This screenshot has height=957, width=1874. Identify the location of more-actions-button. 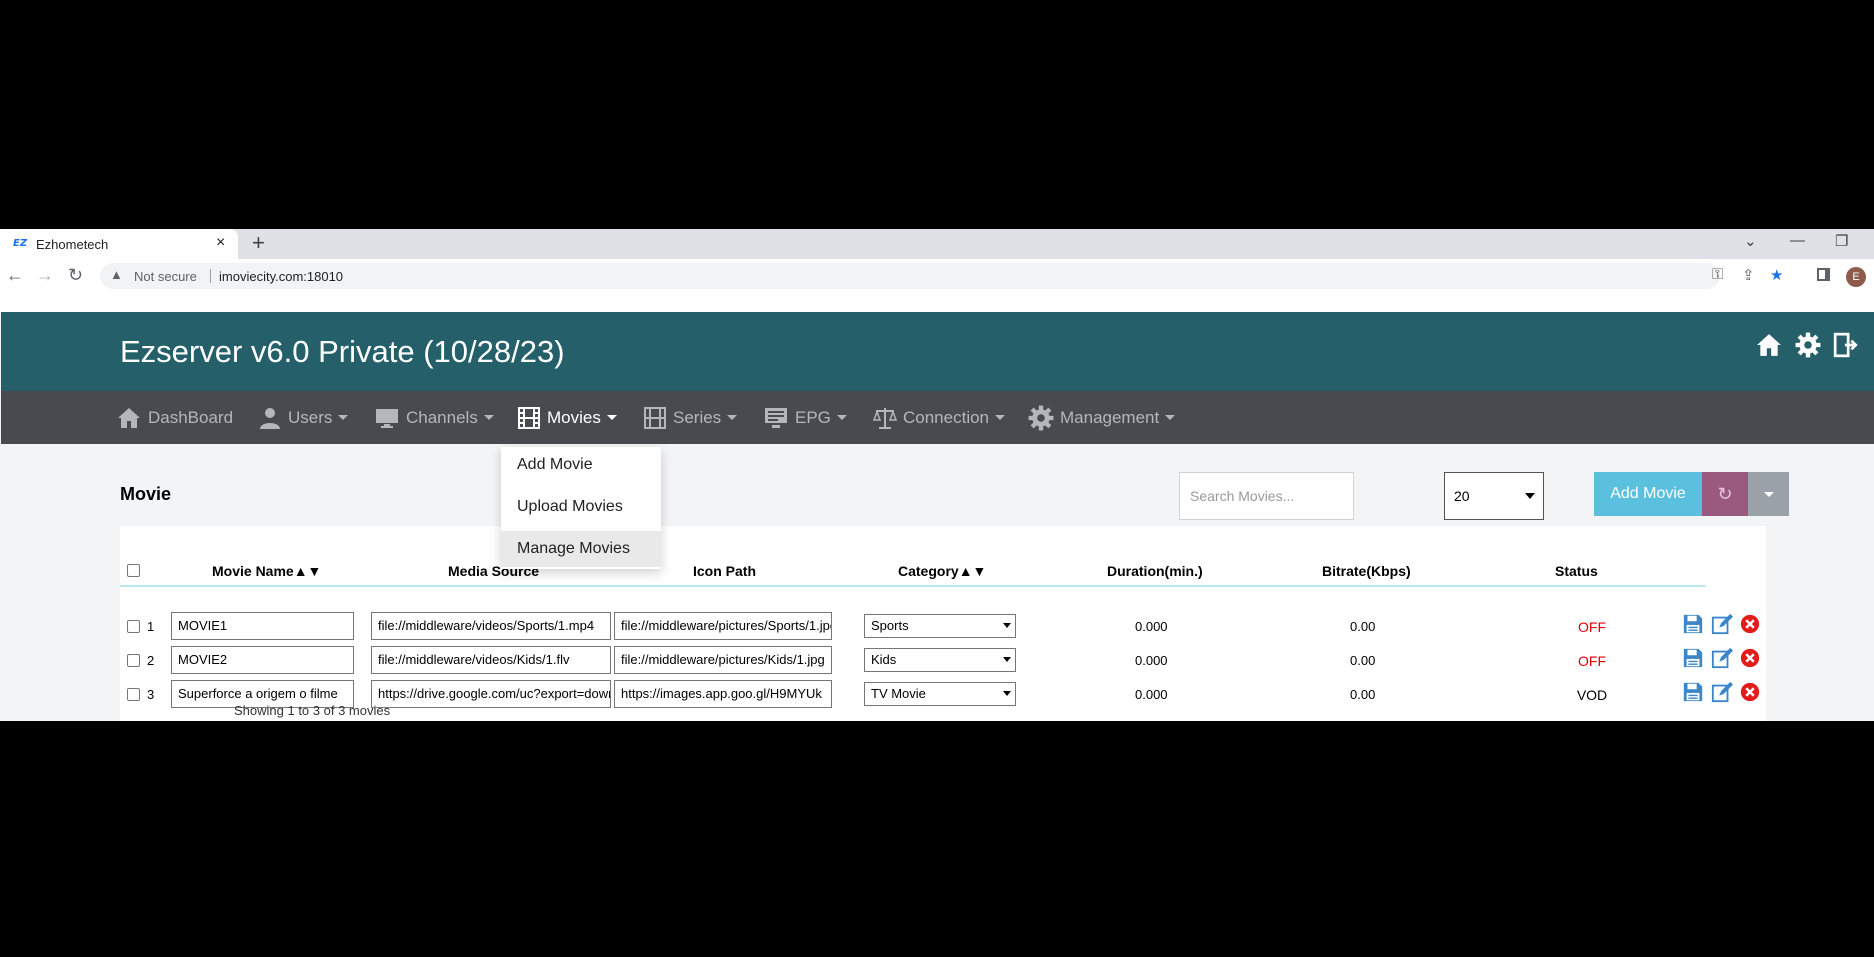
(1768, 494).